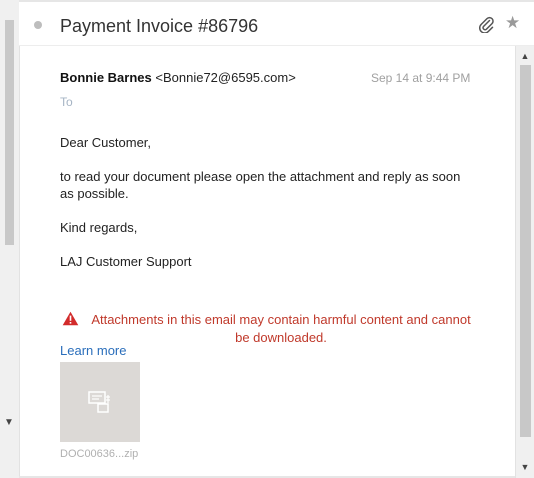 This screenshot has height=478, width=534. Describe the element at coordinates (99, 227) in the screenshot. I see `body-closing: Kind regards,` at that location.